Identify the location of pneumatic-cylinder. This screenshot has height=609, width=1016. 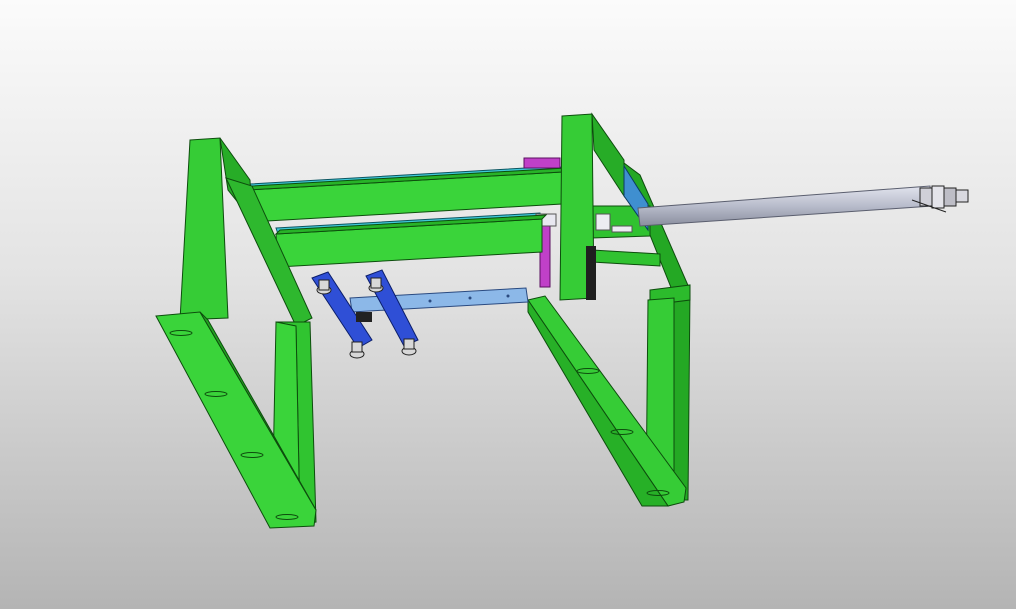
(782, 198).